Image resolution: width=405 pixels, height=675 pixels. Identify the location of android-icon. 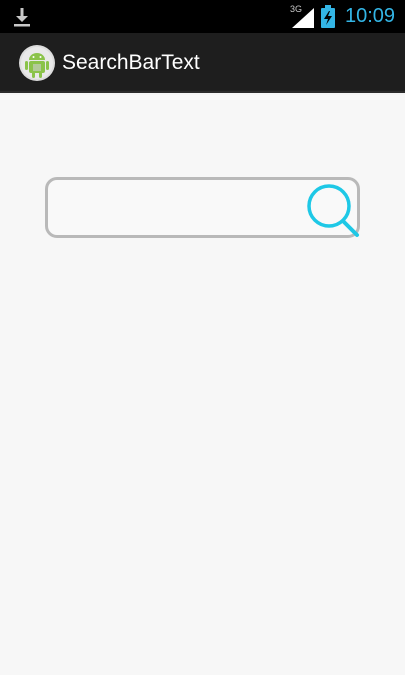
(37, 63).